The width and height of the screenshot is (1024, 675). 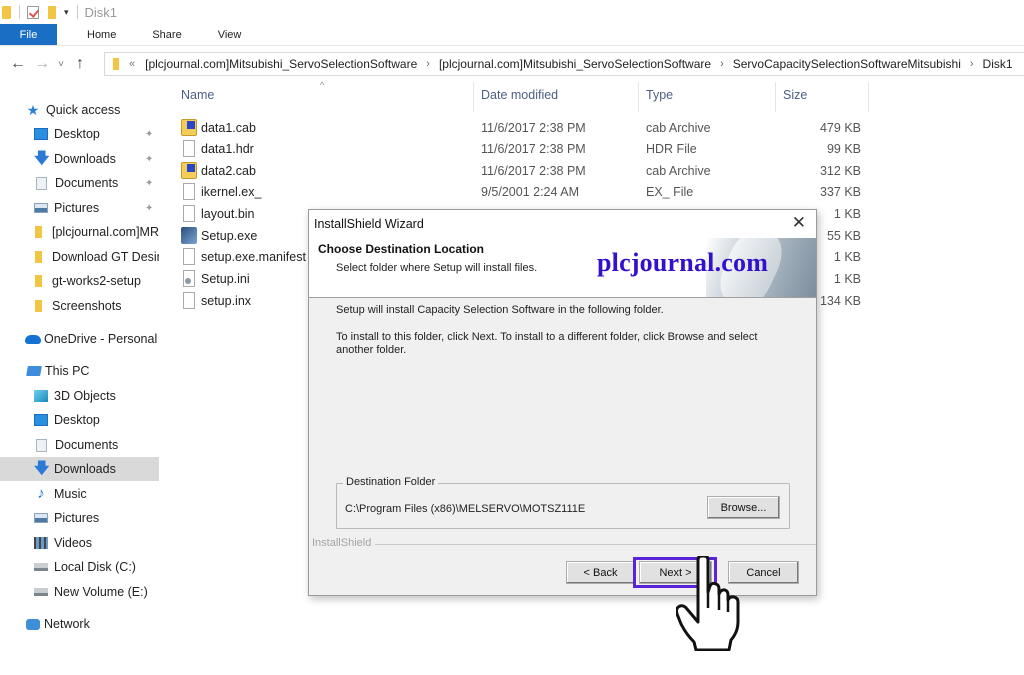 What do you see at coordinates (85, 396) in the screenshot?
I see `sidebar-item-label: 3D Objects` at bounding box center [85, 396].